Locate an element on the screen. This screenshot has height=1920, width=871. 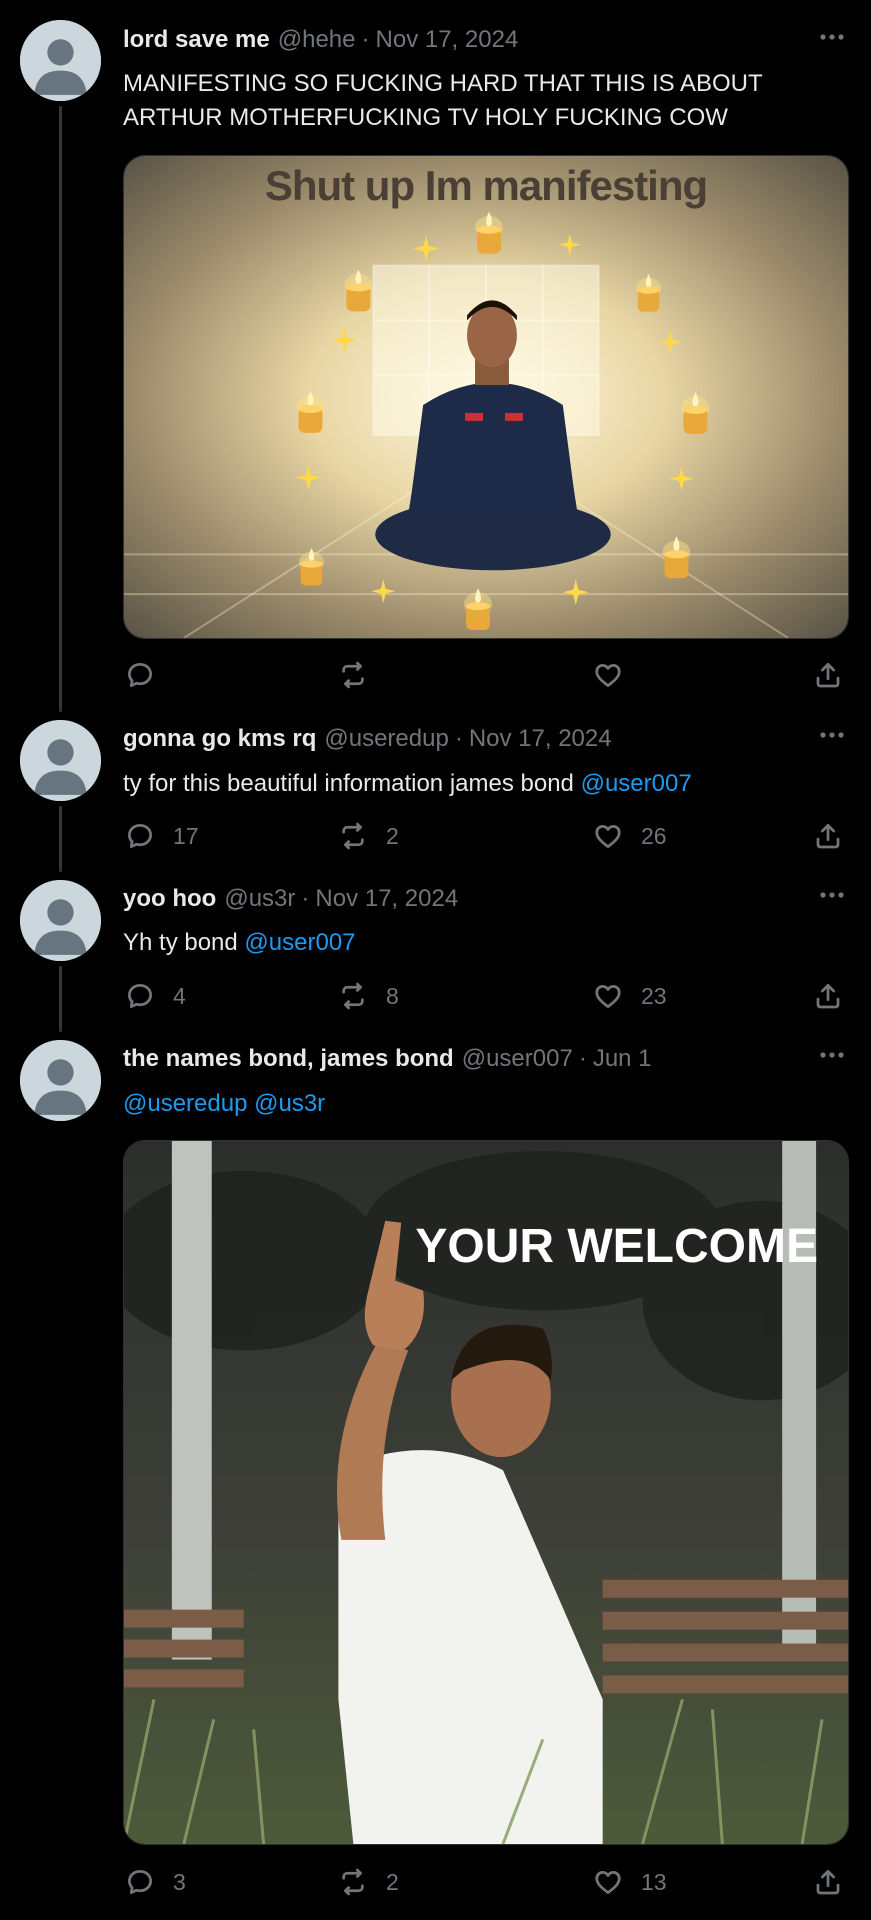
tweet-text: @useredup @us3r is located at coordinates (477, 1104).